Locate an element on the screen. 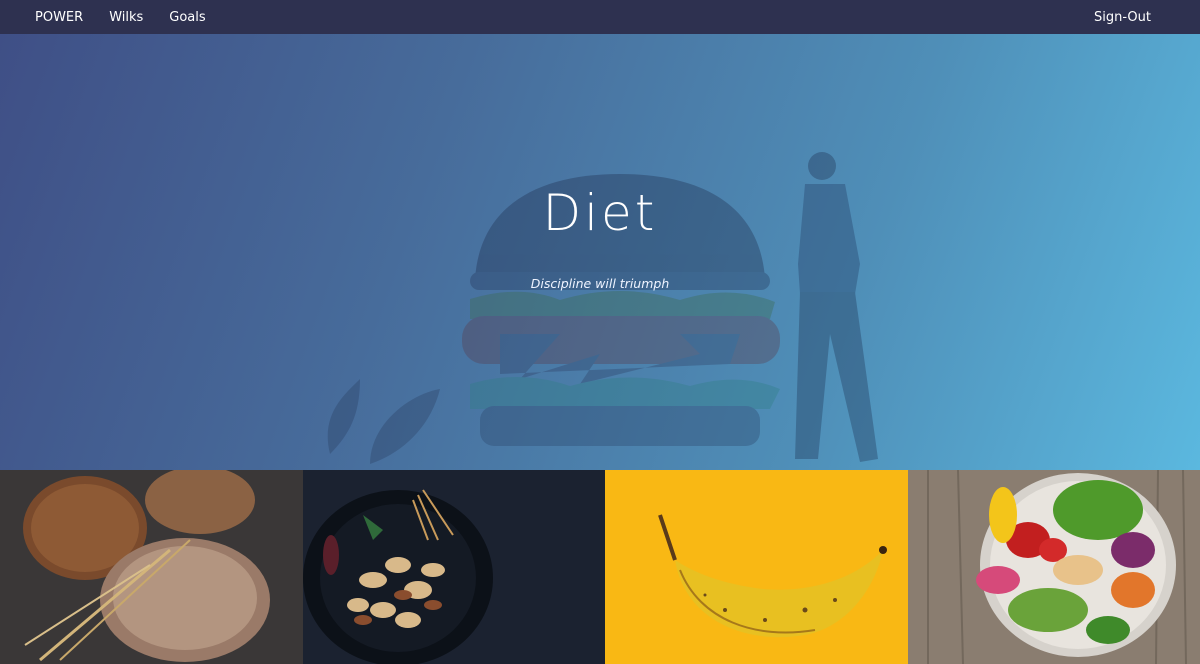  page-title: Diet is located at coordinates (600, 213).